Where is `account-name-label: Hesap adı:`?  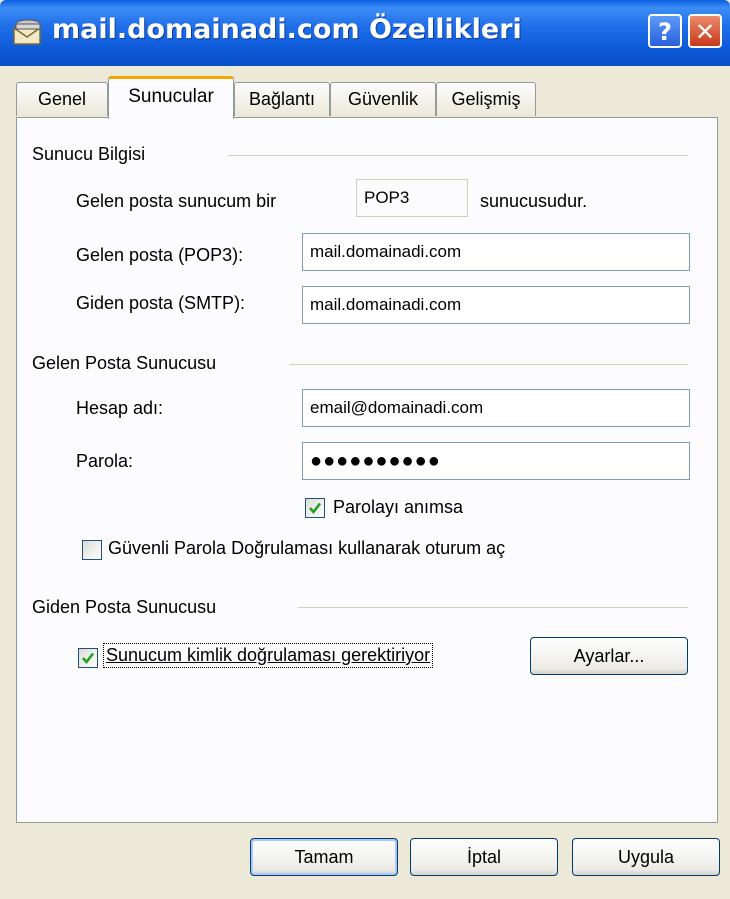 account-name-label: Hesap adı: is located at coordinates (120, 408).